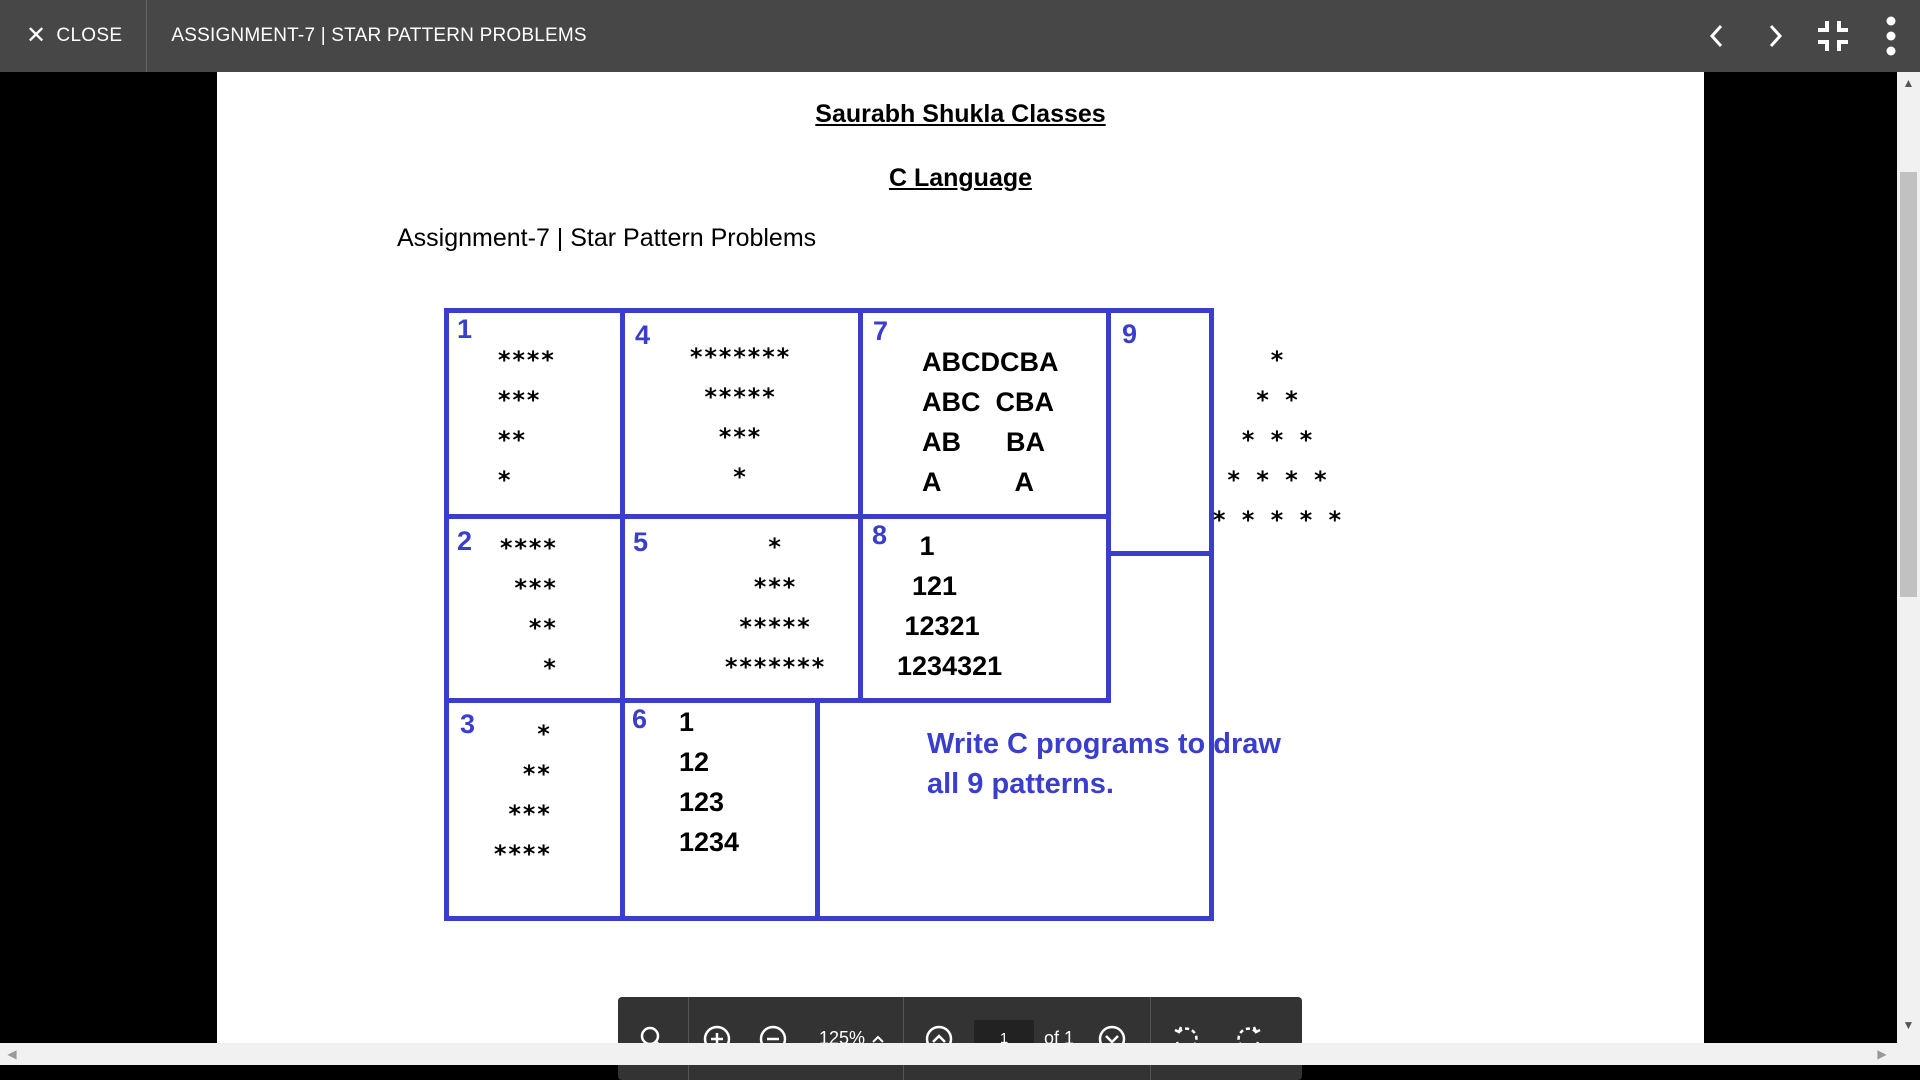 The width and height of the screenshot is (1920, 1080). I want to click on chevron-up-icon, so click(878, 1039).